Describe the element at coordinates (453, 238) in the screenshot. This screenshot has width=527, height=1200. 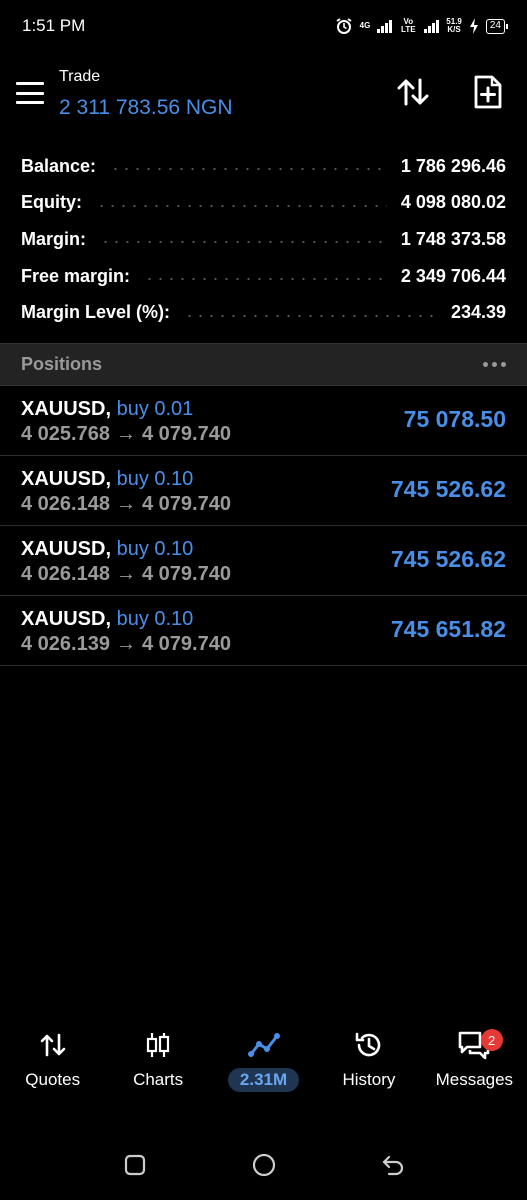
I see `summary-value: 1 748 373.58` at that location.